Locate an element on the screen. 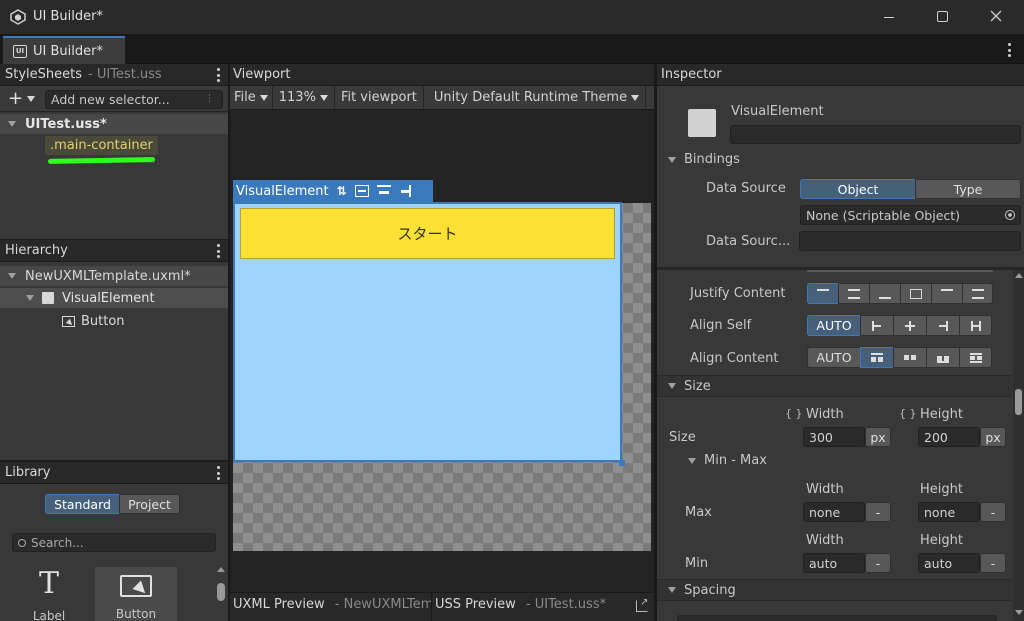  tab-ui-builder: UI UI Builder* is located at coordinates (64, 50).